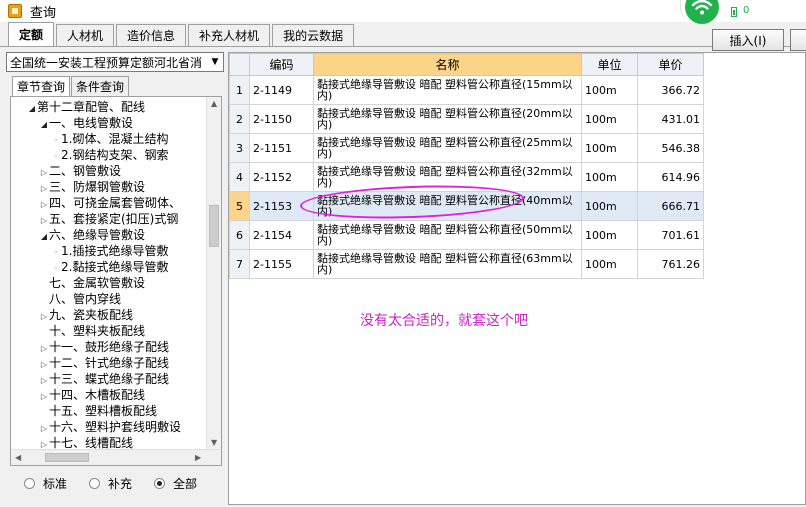  What do you see at coordinates (798, 40) in the screenshot?
I see `toolbar-extra-button` at bounding box center [798, 40].